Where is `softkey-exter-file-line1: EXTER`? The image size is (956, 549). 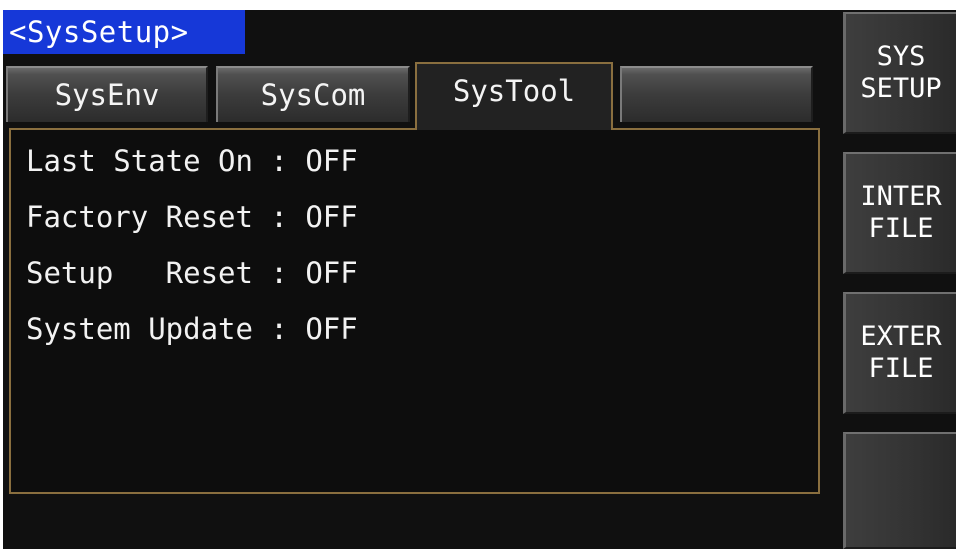
softkey-exter-file-line1: EXTER is located at coordinates (901, 336).